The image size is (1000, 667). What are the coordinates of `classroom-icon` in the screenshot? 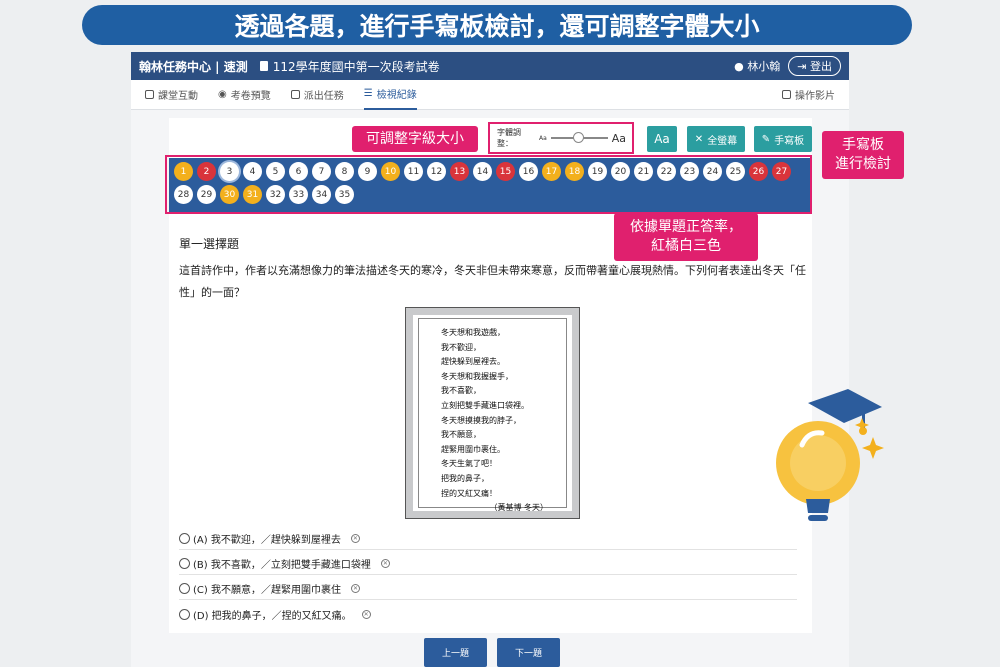 It's located at (149, 94).